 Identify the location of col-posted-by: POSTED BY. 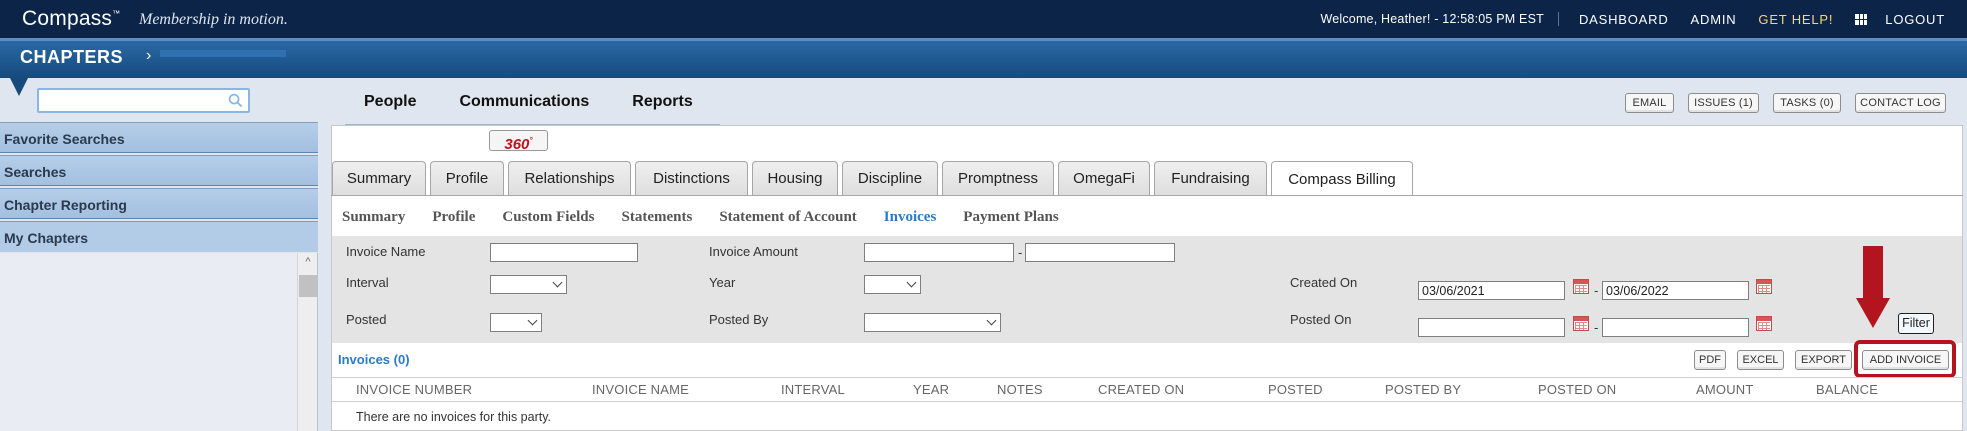
(1423, 389).